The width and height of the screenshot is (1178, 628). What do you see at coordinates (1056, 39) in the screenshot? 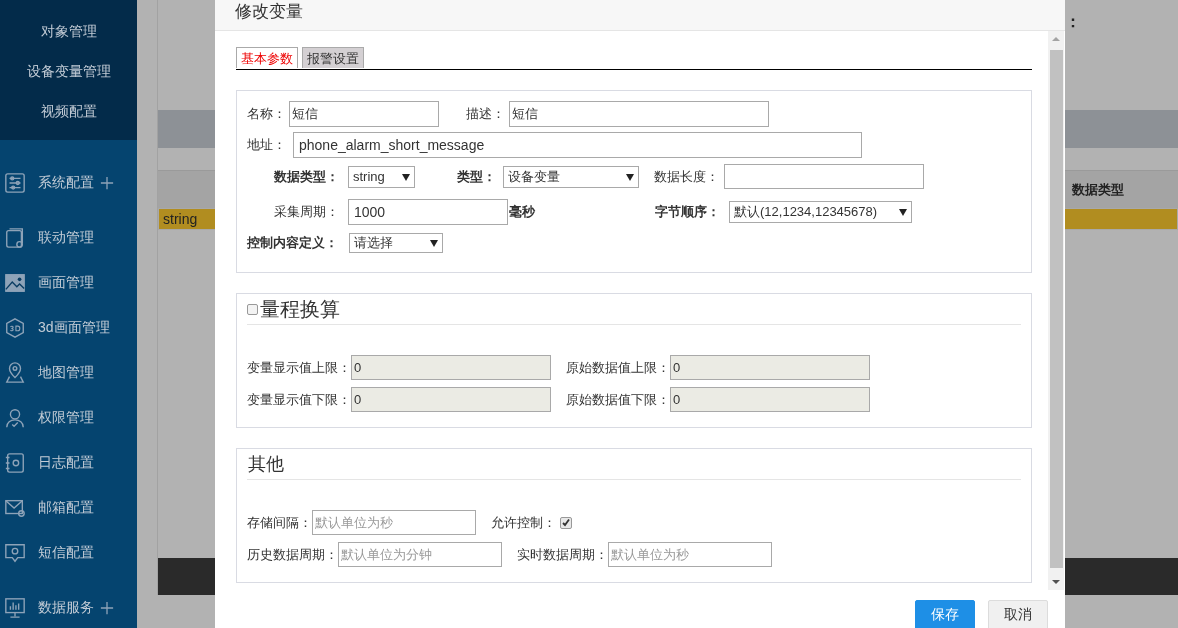
I see `scroll-up-icon` at bounding box center [1056, 39].